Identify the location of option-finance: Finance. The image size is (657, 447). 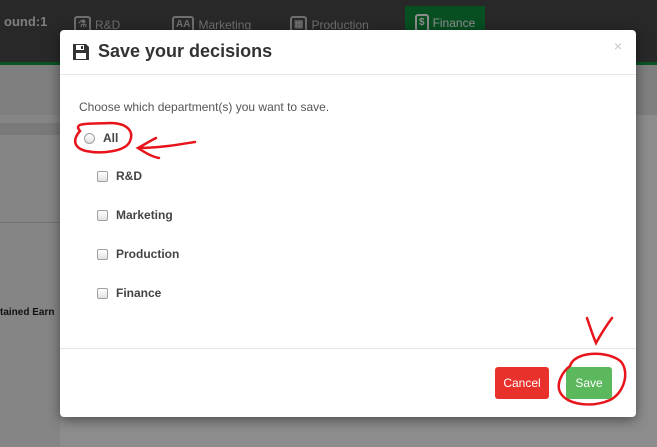
(129, 293).